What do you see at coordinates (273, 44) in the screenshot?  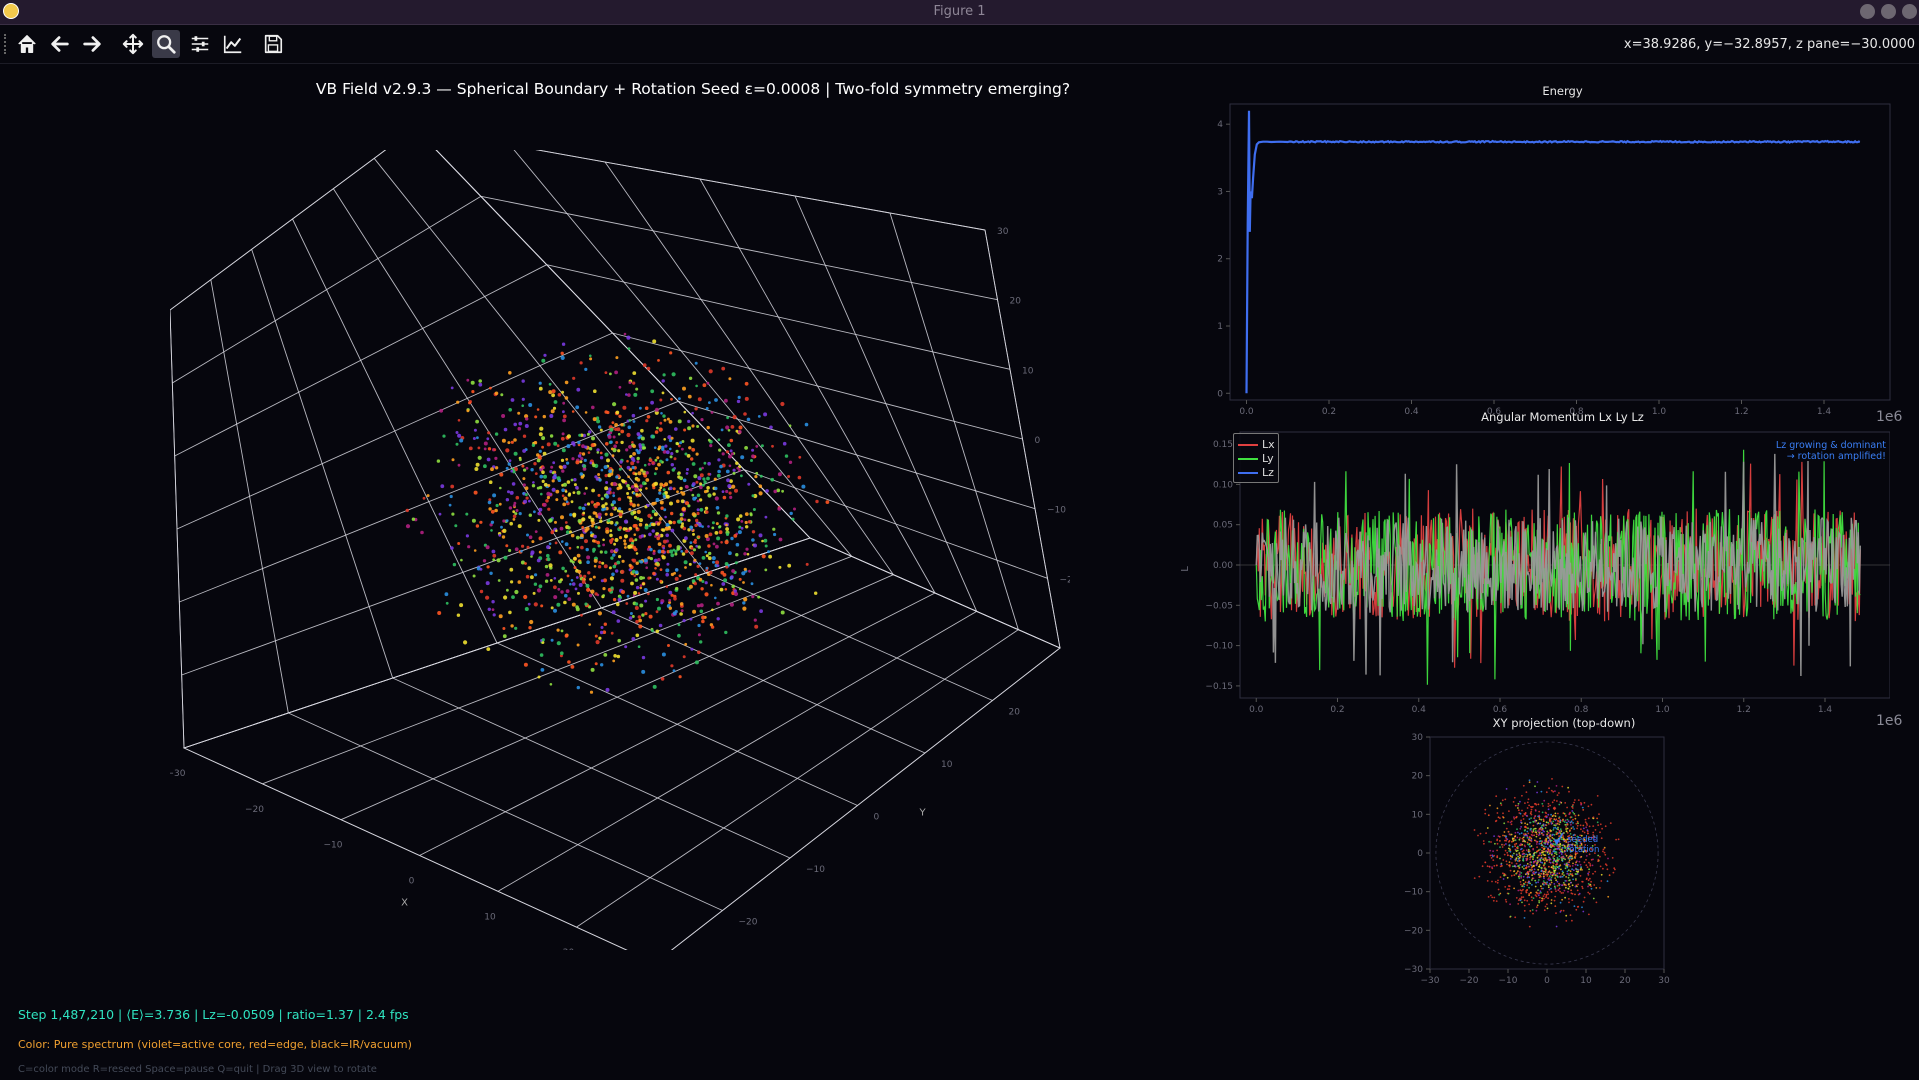 I see `save-button` at bounding box center [273, 44].